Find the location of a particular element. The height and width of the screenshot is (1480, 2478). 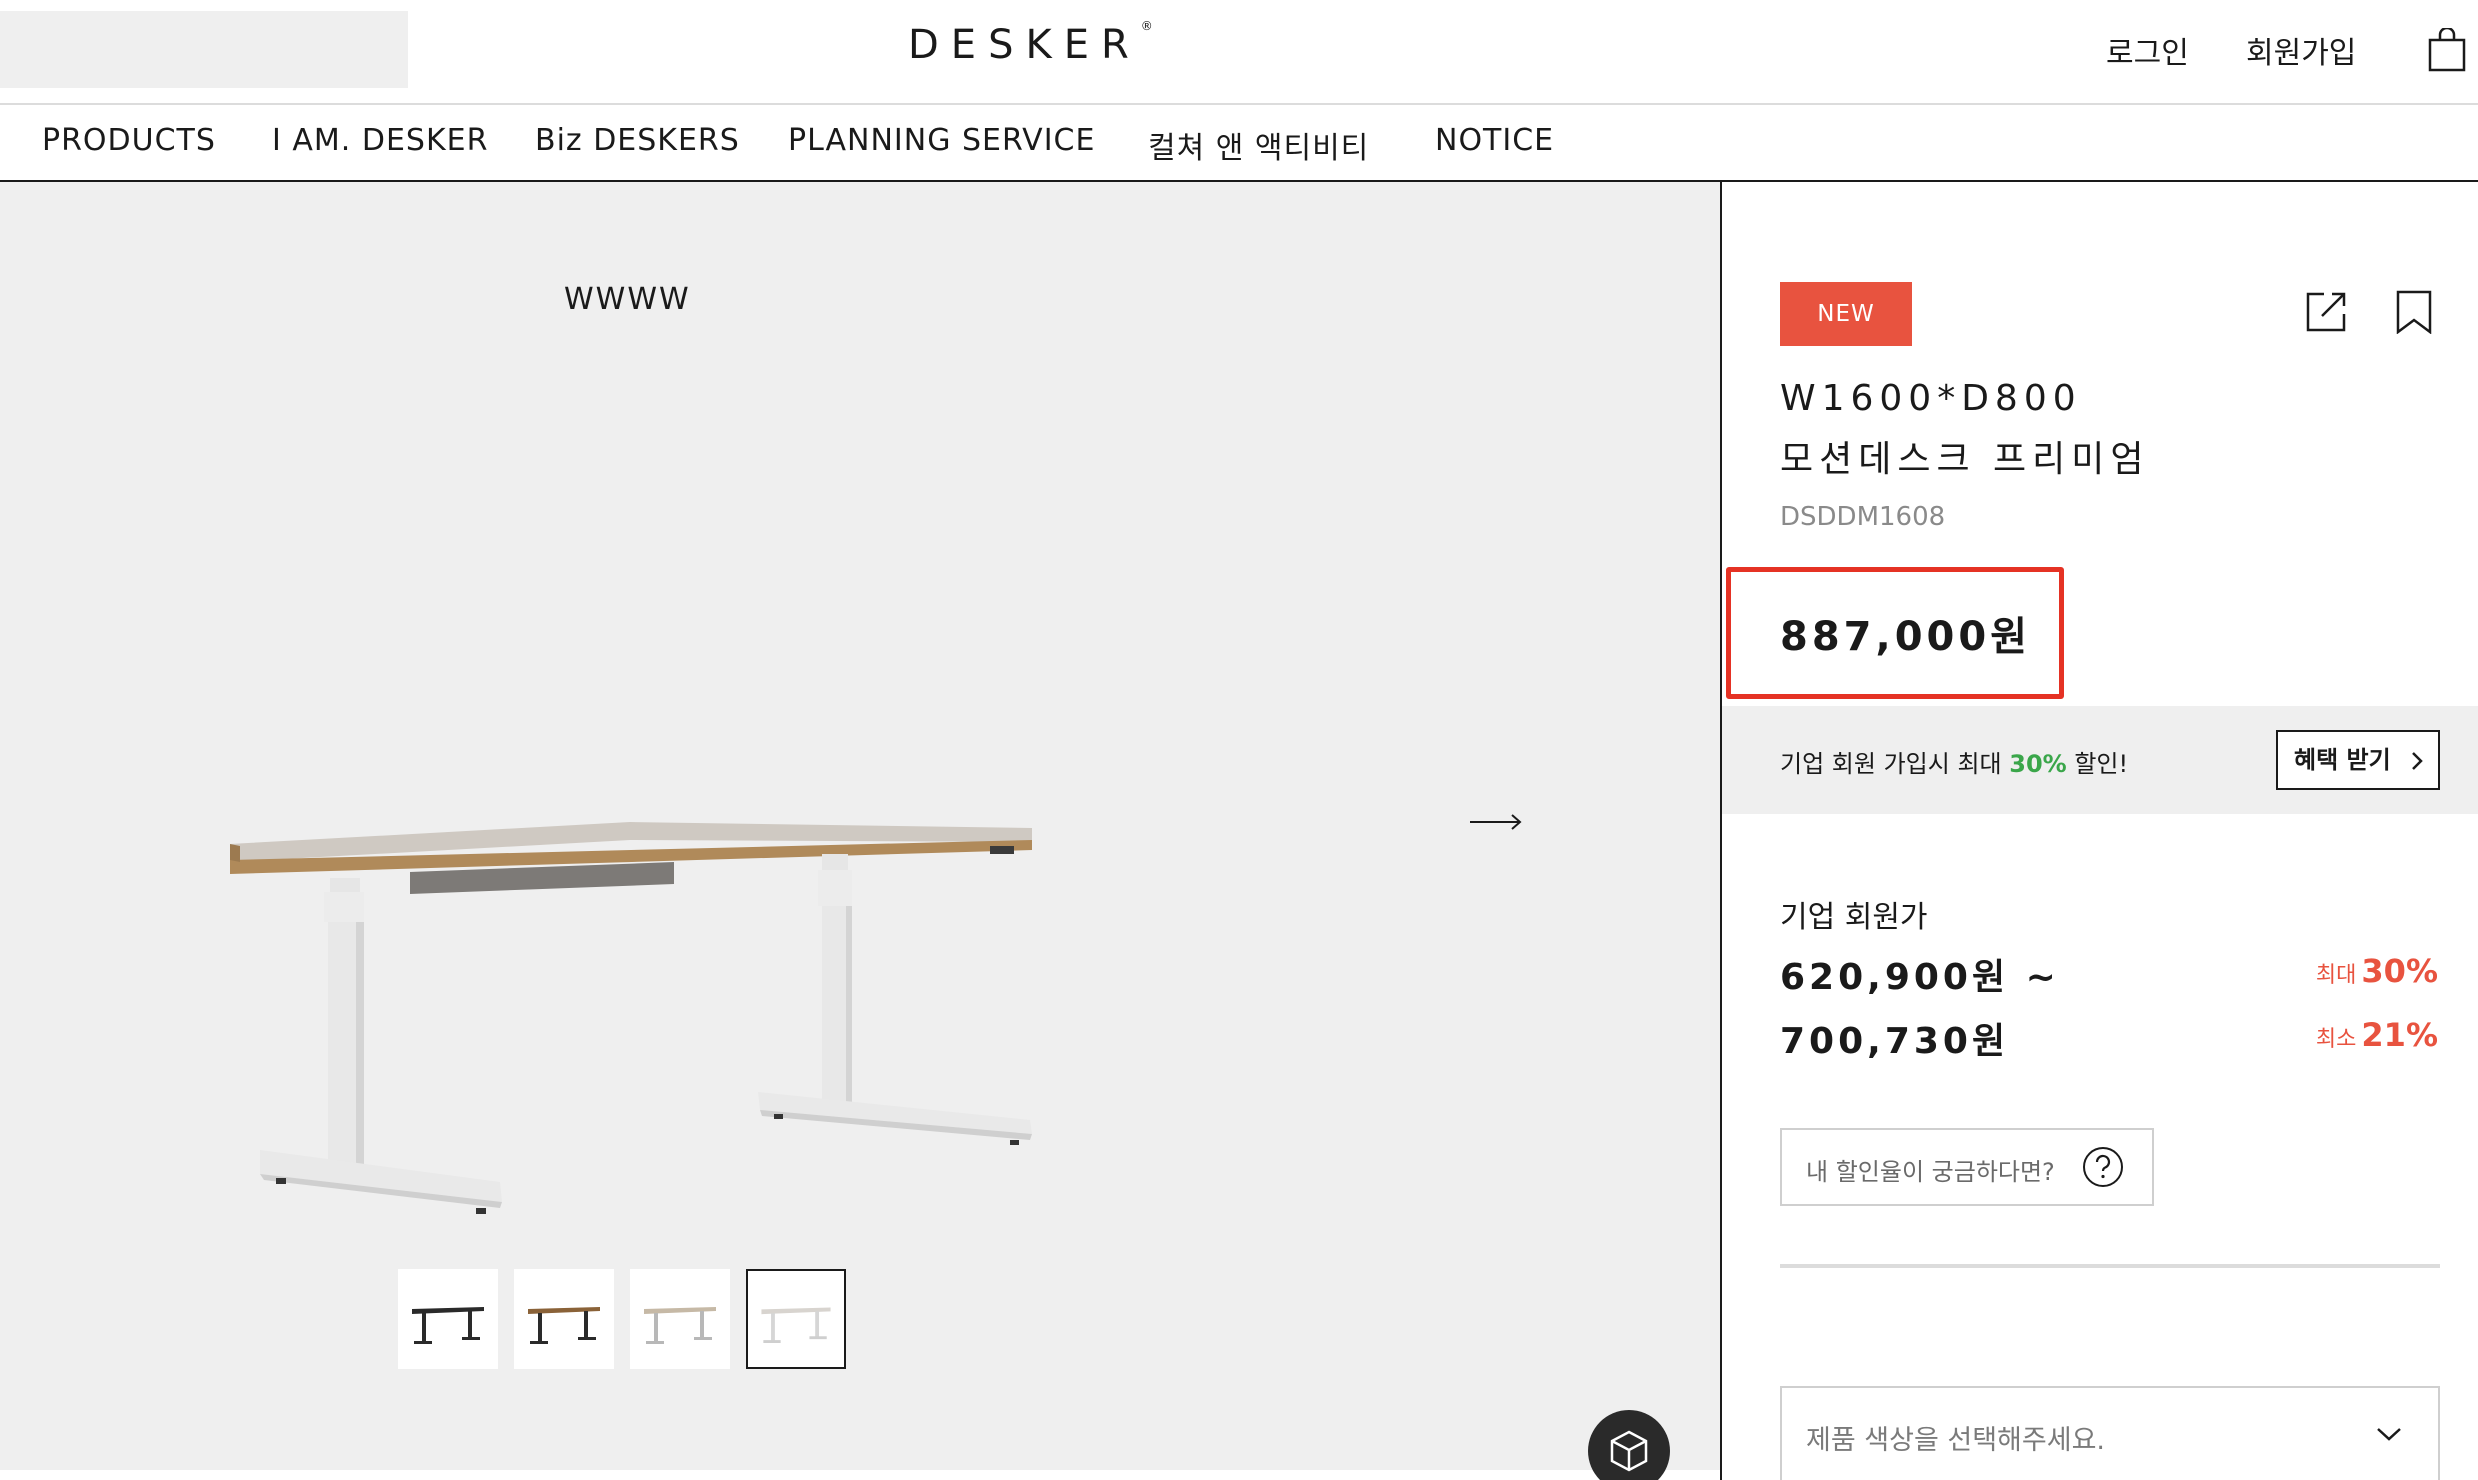

product-title-name: 모션데스크 프리미엄 is located at coordinates (1965, 459).